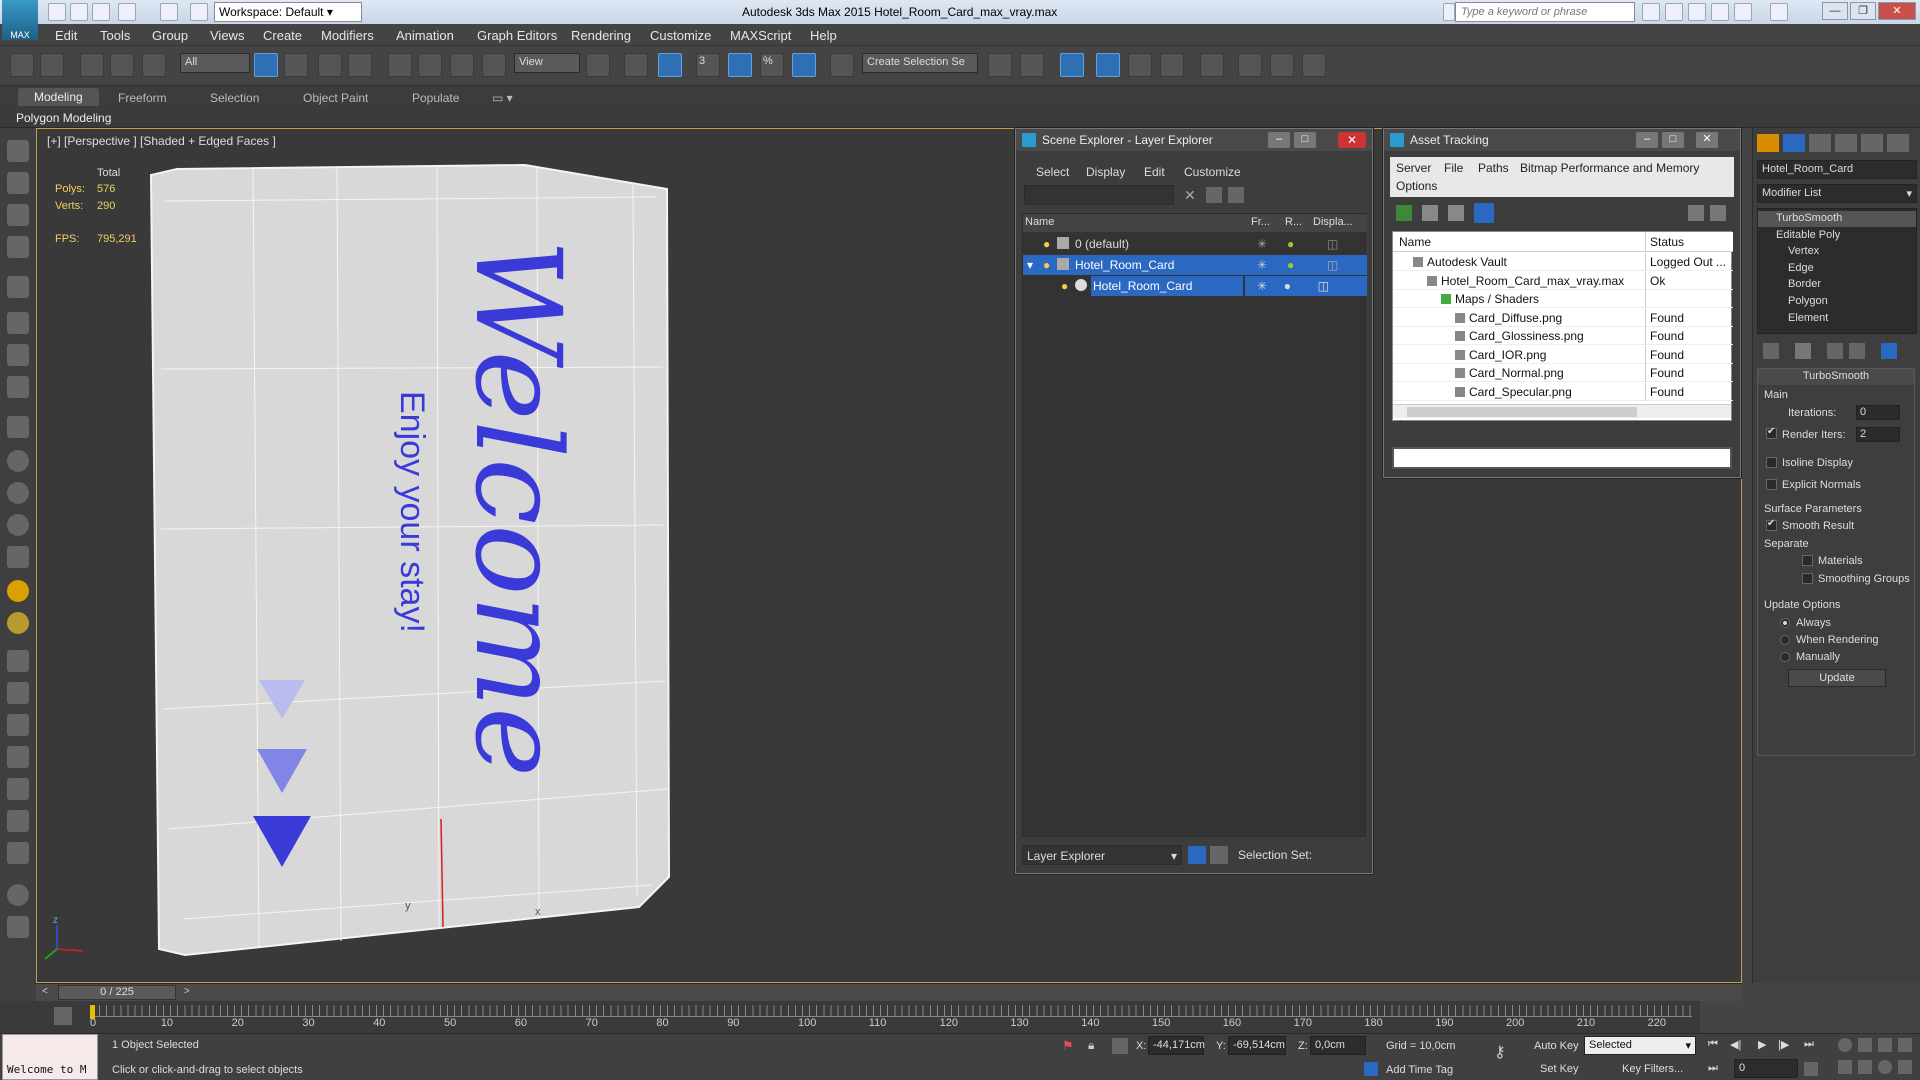  Describe the element at coordinates (1837, 319) in the screenshot. I see `stack-item-subobject: Element` at that location.